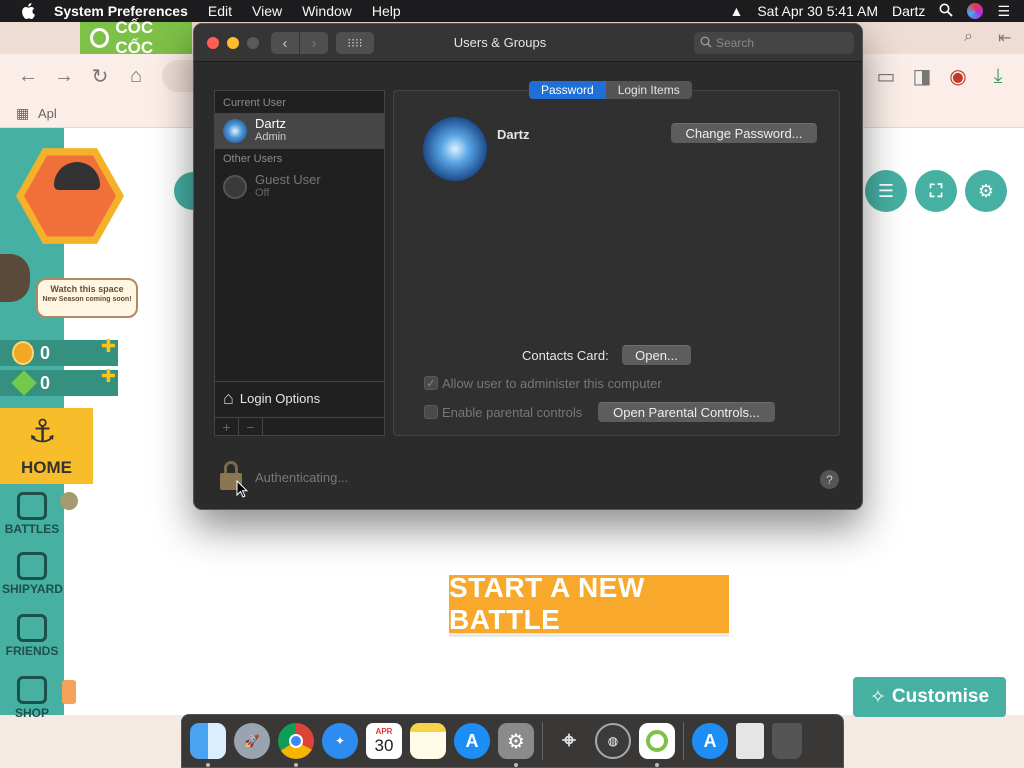  I want to click on siri-icon, so click(975, 11).